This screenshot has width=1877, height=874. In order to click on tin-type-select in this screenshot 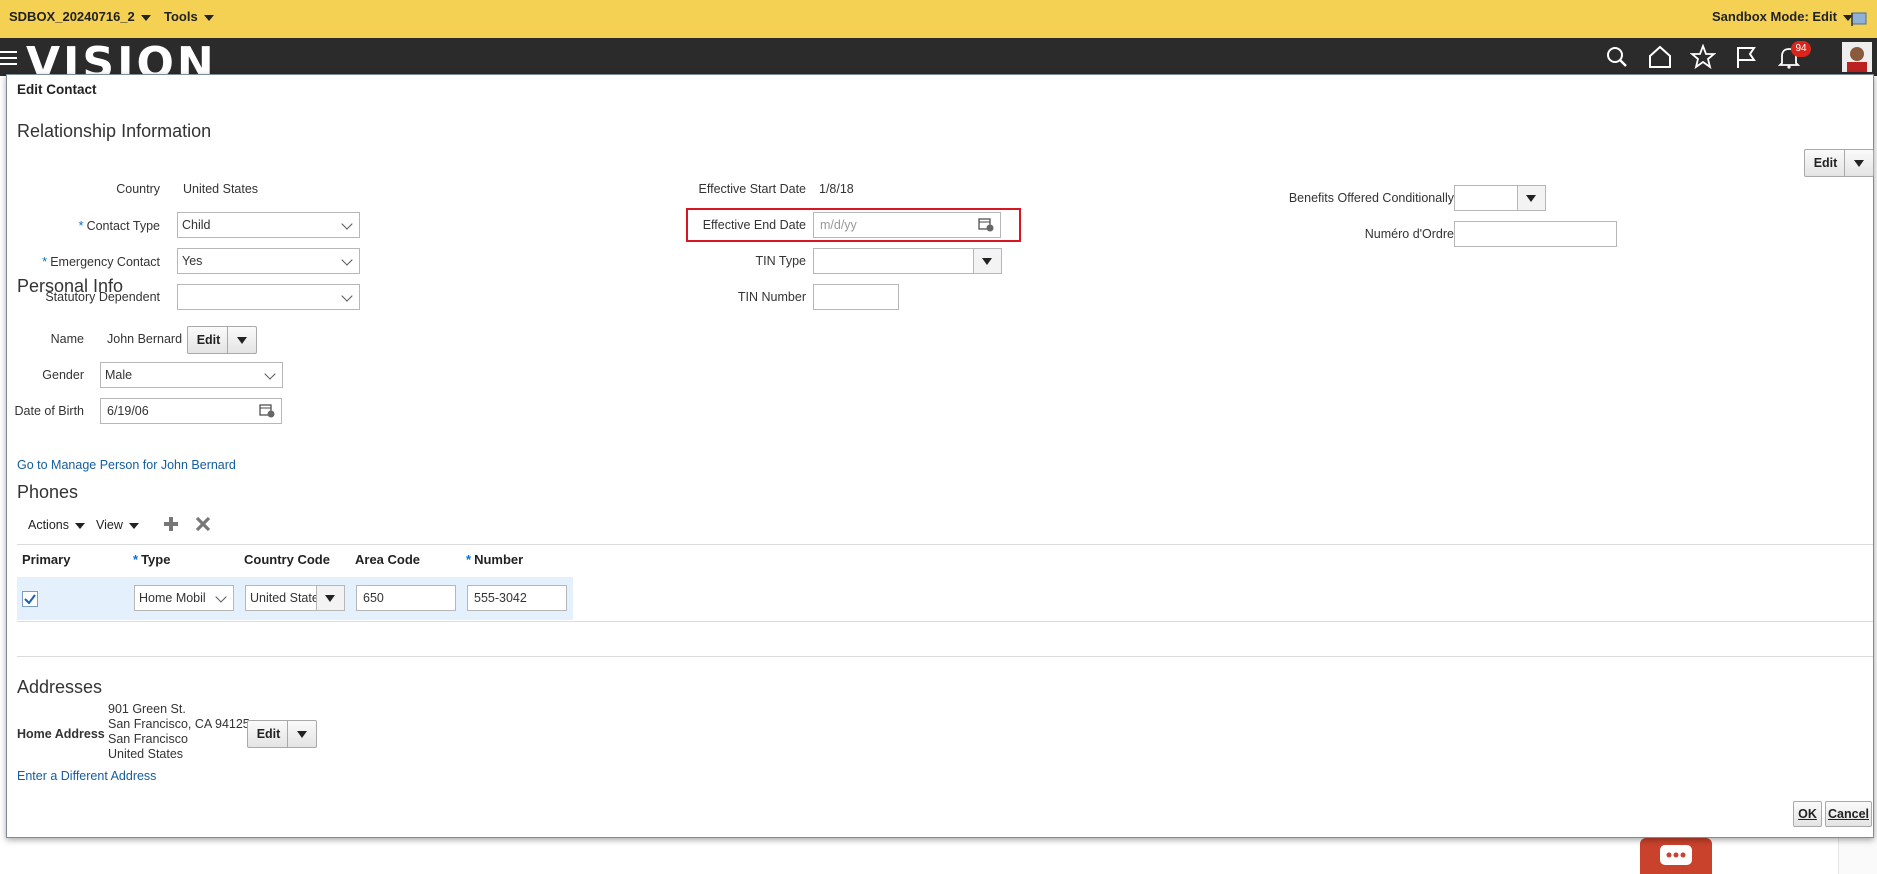, I will do `click(907, 261)`.